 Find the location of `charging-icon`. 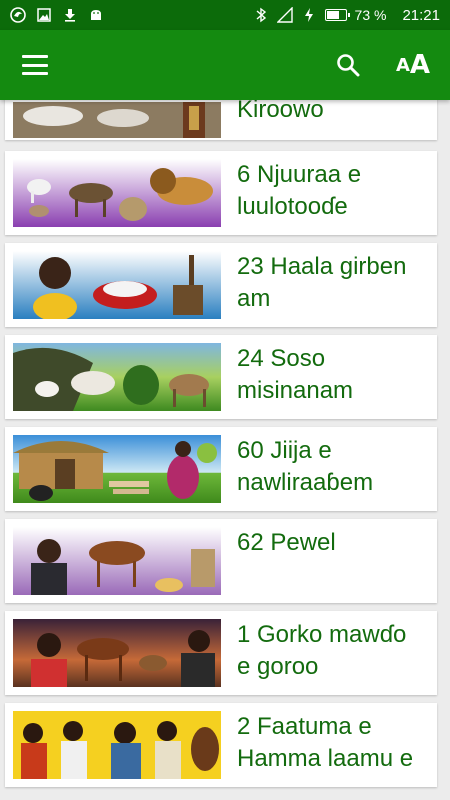

charging-icon is located at coordinates (309, 15).